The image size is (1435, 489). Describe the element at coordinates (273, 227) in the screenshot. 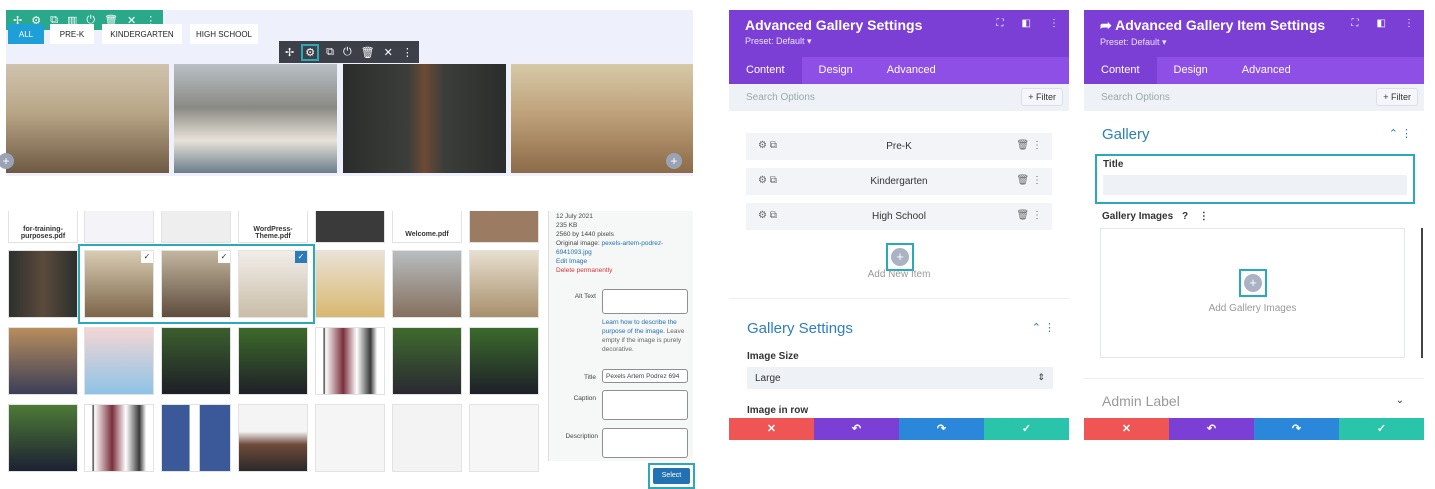

I see `media-thumb: WordPress-Theme.pdf` at that location.